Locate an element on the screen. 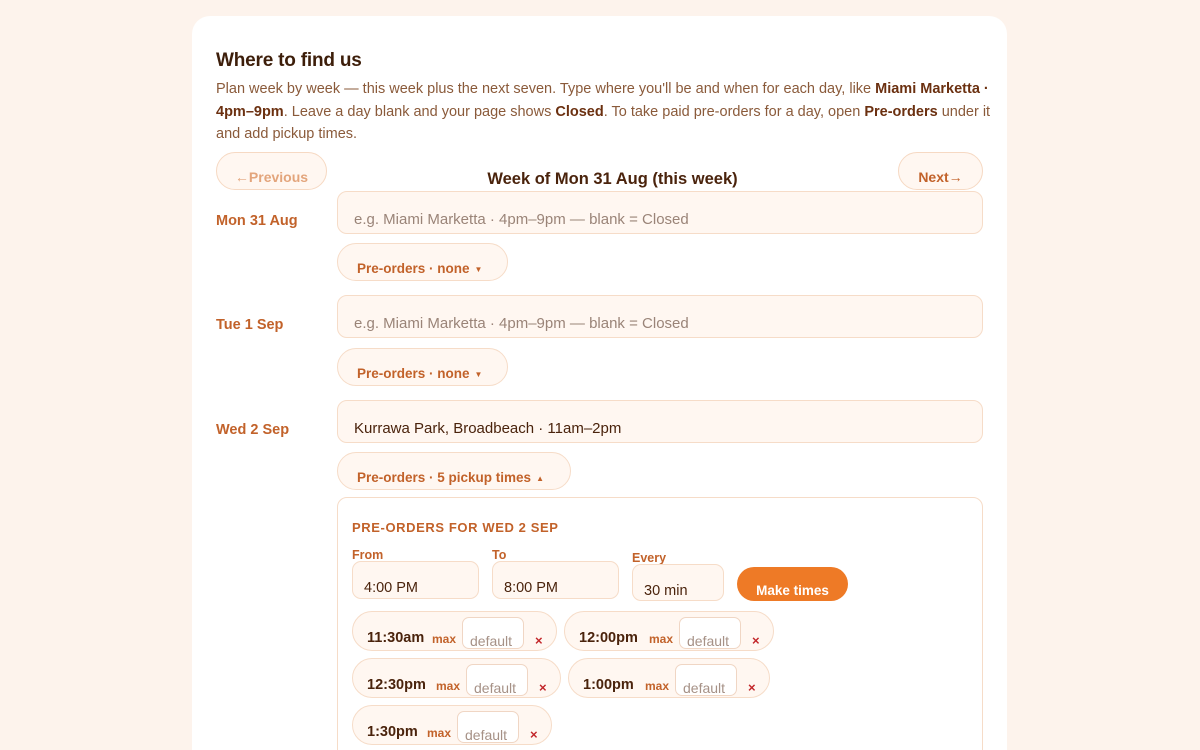 Image resolution: width=1200 pixels, height=750 pixels. slot-time: 1:00pm is located at coordinates (608, 685).